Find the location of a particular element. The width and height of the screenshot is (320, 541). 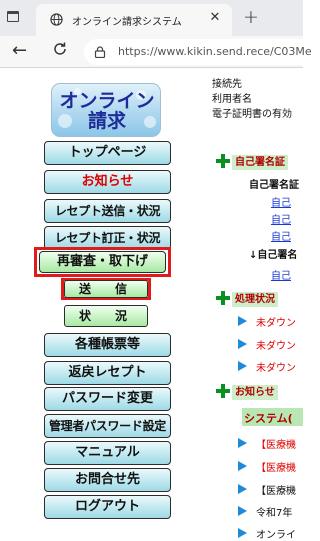

logo-text: オンライン 請求 is located at coordinates (107, 111).